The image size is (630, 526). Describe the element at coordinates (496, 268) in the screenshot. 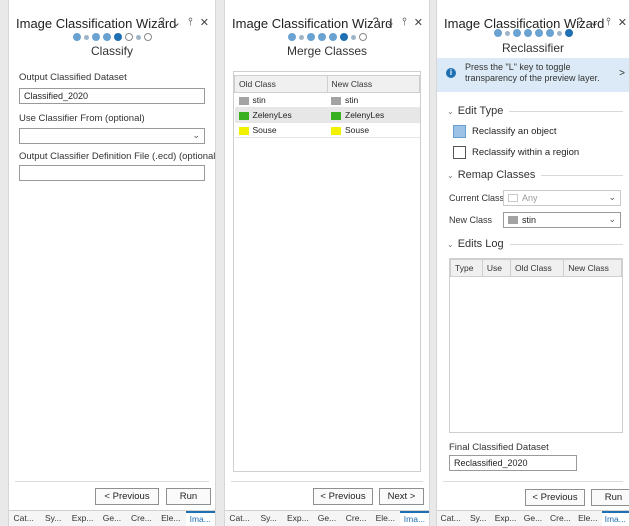

I see `column-header-use: Use` at that location.